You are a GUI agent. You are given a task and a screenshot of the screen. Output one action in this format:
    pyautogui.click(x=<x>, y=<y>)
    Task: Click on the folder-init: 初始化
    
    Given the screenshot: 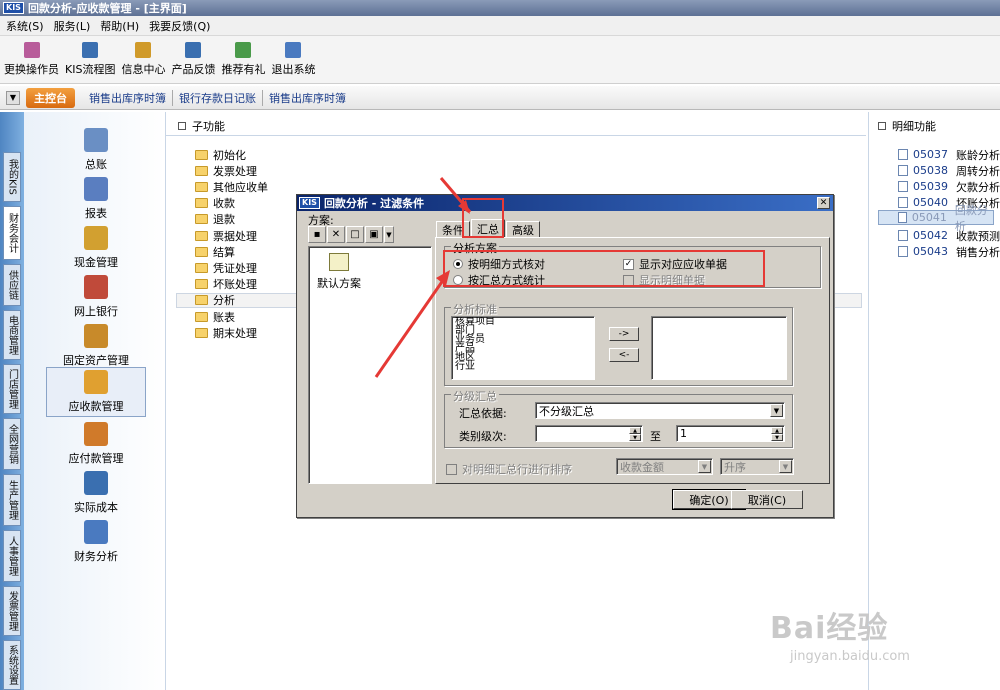 What is the action you would take?
    pyautogui.click(x=220, y=155)
    